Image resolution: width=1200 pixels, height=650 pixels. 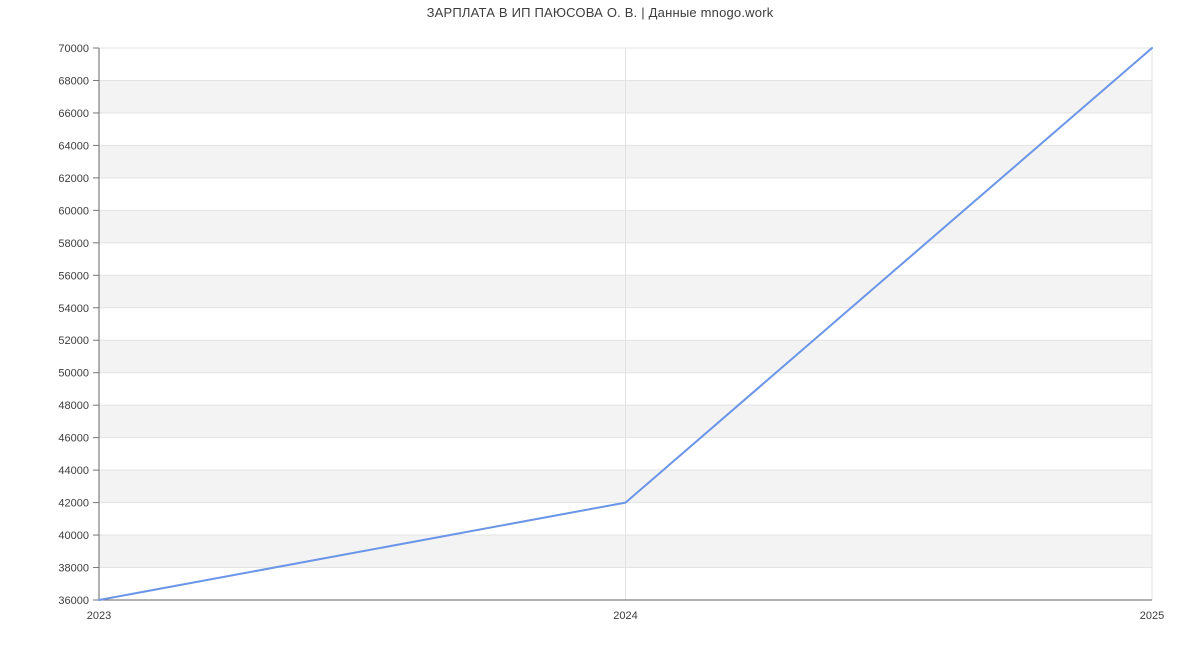 What do you see at coordinates (73, 309) in the screenshot?
I see `y-tick-label: 54000` at bounding box center [73, 309].